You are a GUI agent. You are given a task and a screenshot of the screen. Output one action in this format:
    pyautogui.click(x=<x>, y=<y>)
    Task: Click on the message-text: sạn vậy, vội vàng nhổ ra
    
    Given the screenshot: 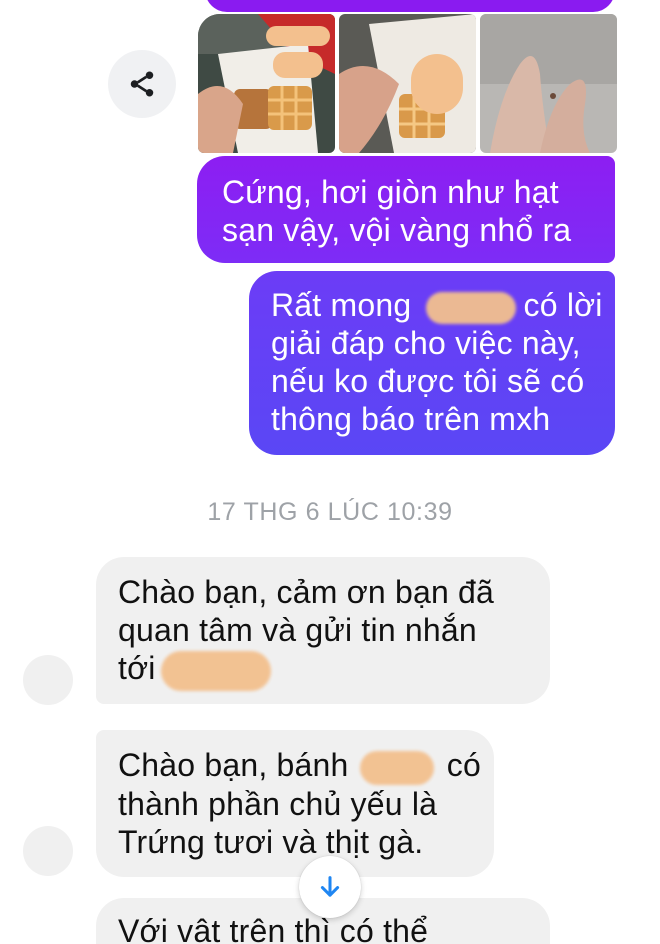 What is the action you would take?
    pyautogui.click(x=397, y=230)
    